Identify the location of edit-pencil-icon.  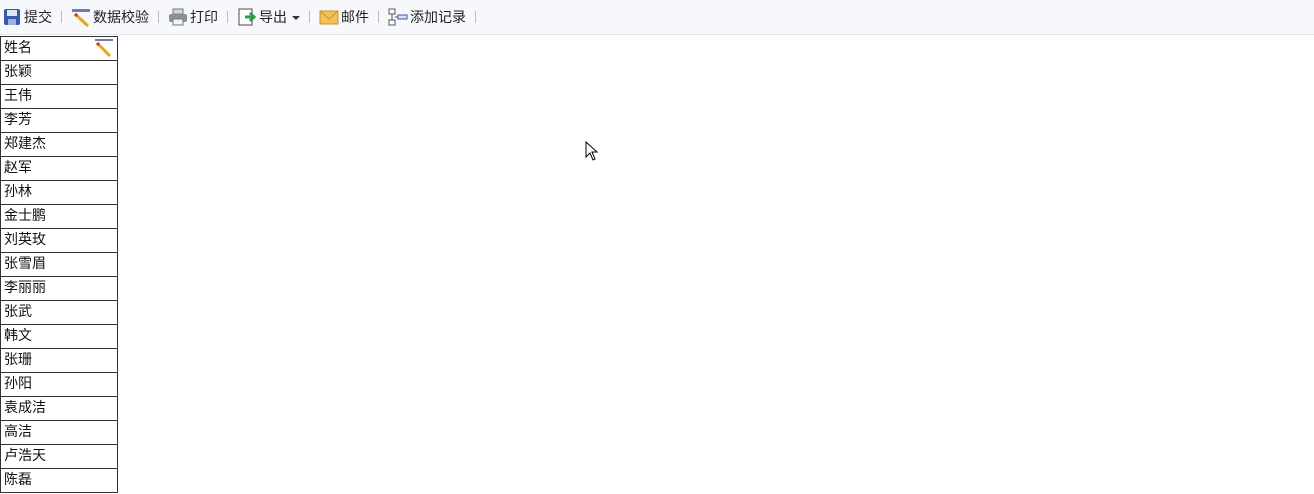
(104, 48).